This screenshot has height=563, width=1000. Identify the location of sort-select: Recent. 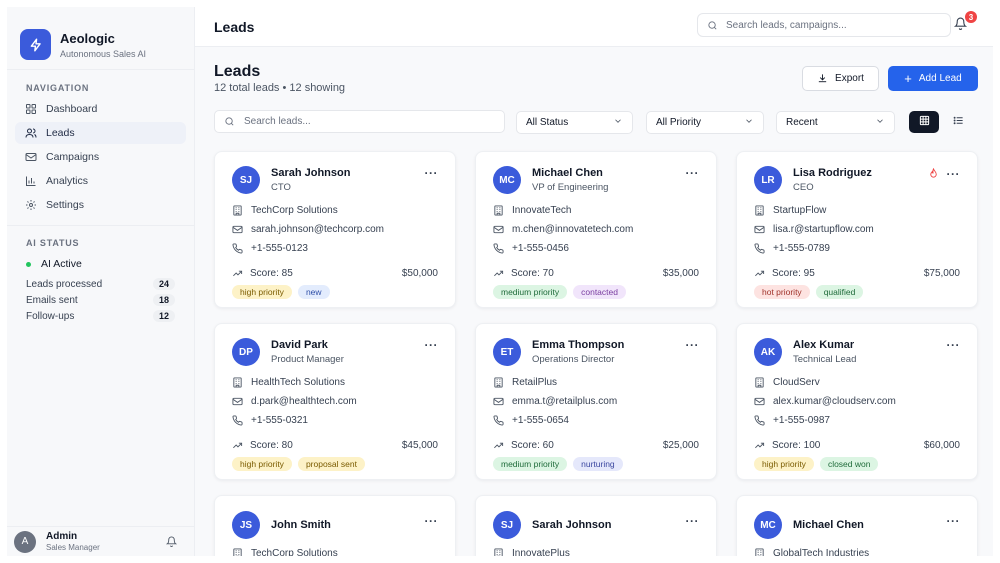
(835, 122).